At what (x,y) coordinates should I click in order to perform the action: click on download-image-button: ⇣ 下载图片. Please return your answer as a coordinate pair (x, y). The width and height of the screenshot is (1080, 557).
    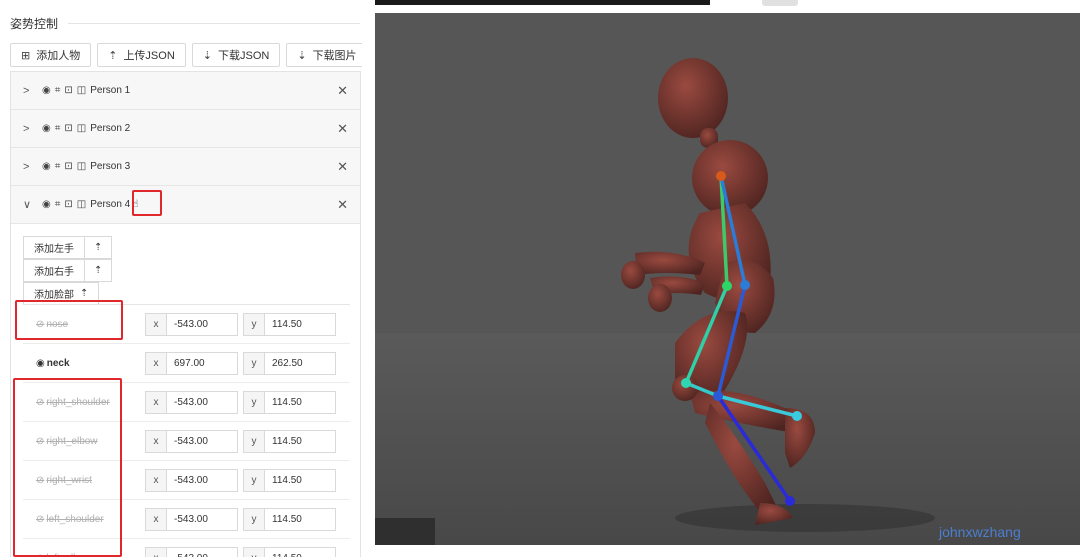
    Looking at the image, I should click on (324, 55).